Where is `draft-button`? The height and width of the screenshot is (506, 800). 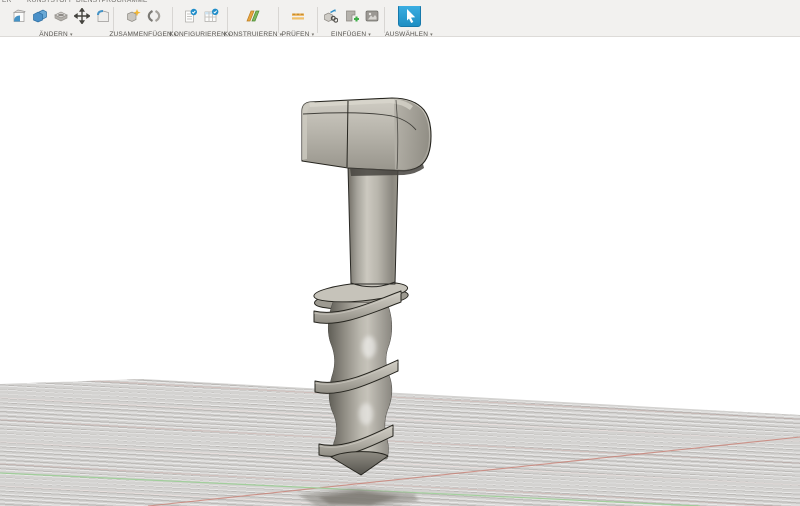
draft-button is located at coordinates (103, 18).